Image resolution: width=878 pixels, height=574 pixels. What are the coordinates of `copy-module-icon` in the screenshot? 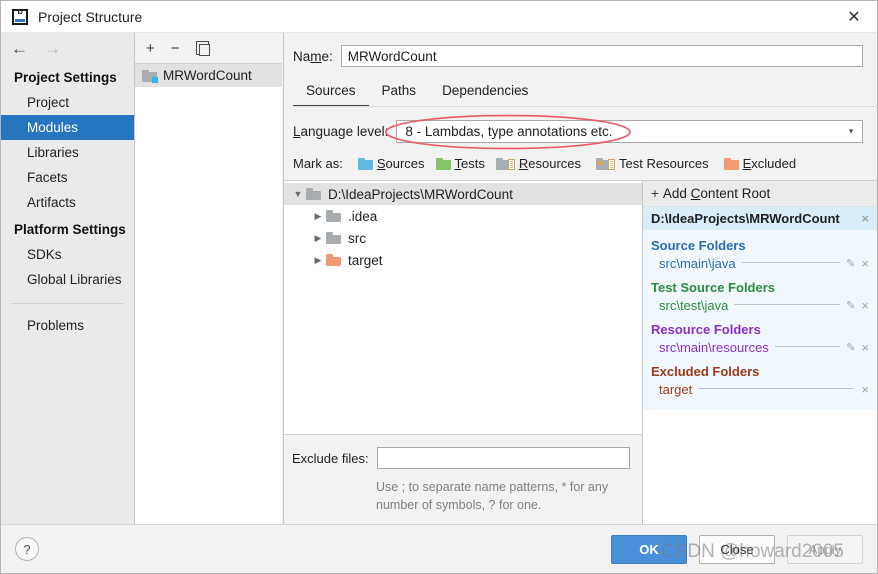 It's located at (202, 48).